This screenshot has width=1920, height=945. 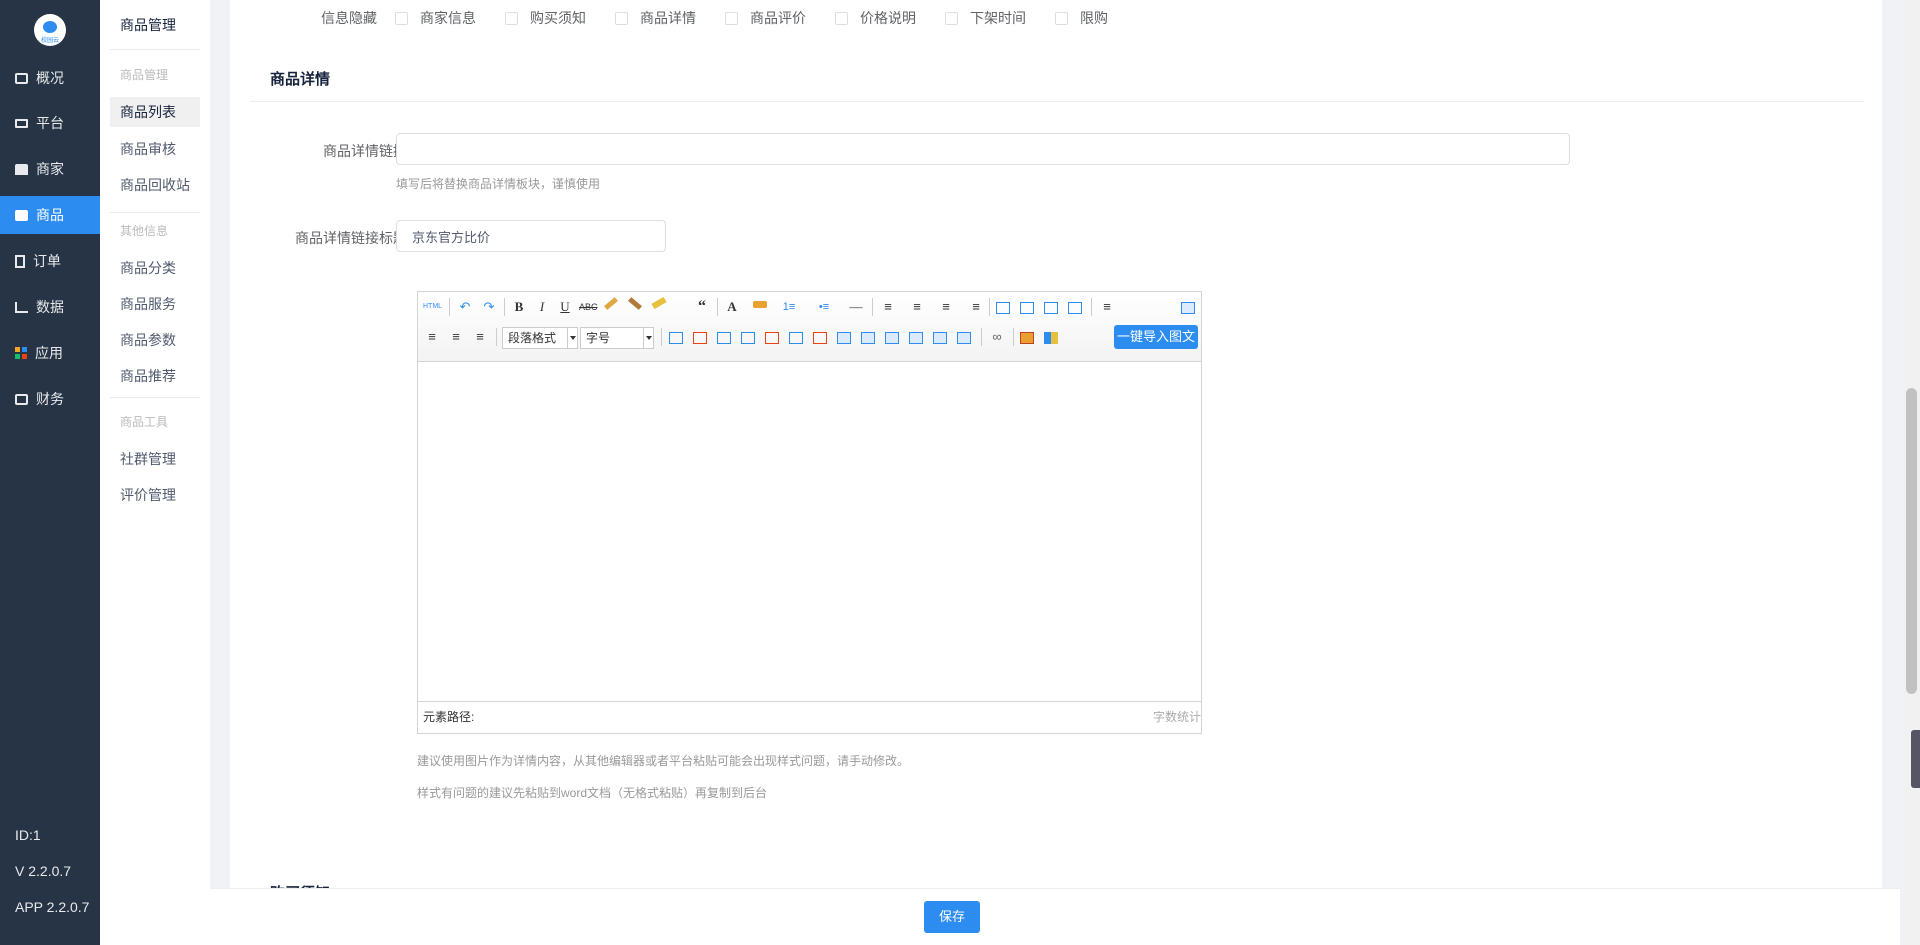 I want to click on submenu-item-comments: 评价管理, so click(x=155, y=495).